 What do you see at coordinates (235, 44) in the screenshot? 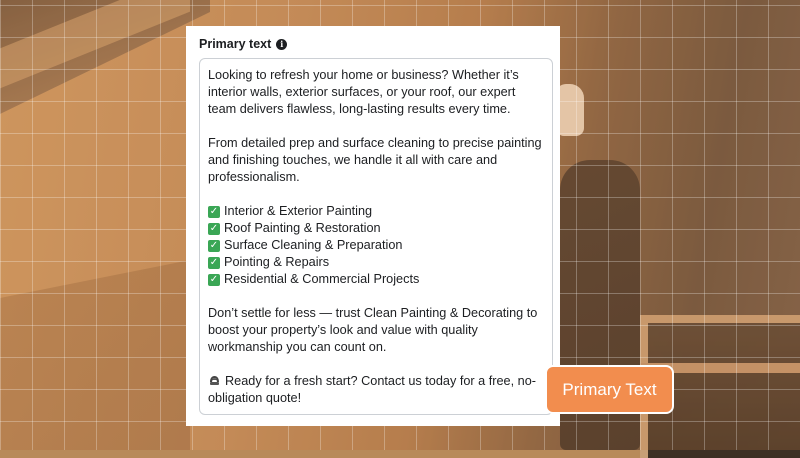
I see `card-title: Primary text` at bounding box center [235, 44].